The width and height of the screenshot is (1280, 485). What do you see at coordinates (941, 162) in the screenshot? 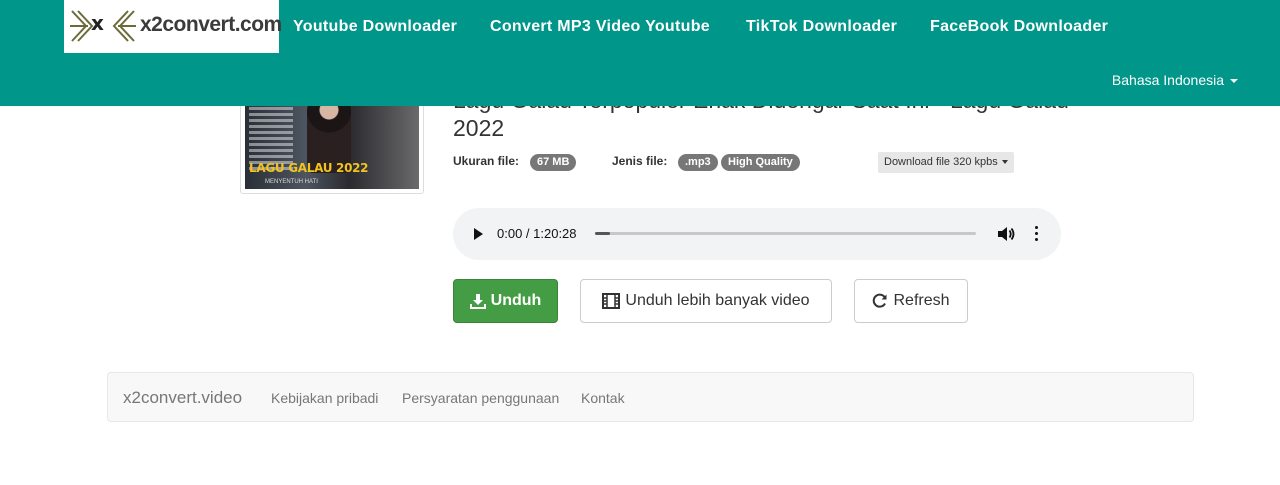
I see `quality-select-label: Download file 320 kpbs` at bounding box center [941, 162].